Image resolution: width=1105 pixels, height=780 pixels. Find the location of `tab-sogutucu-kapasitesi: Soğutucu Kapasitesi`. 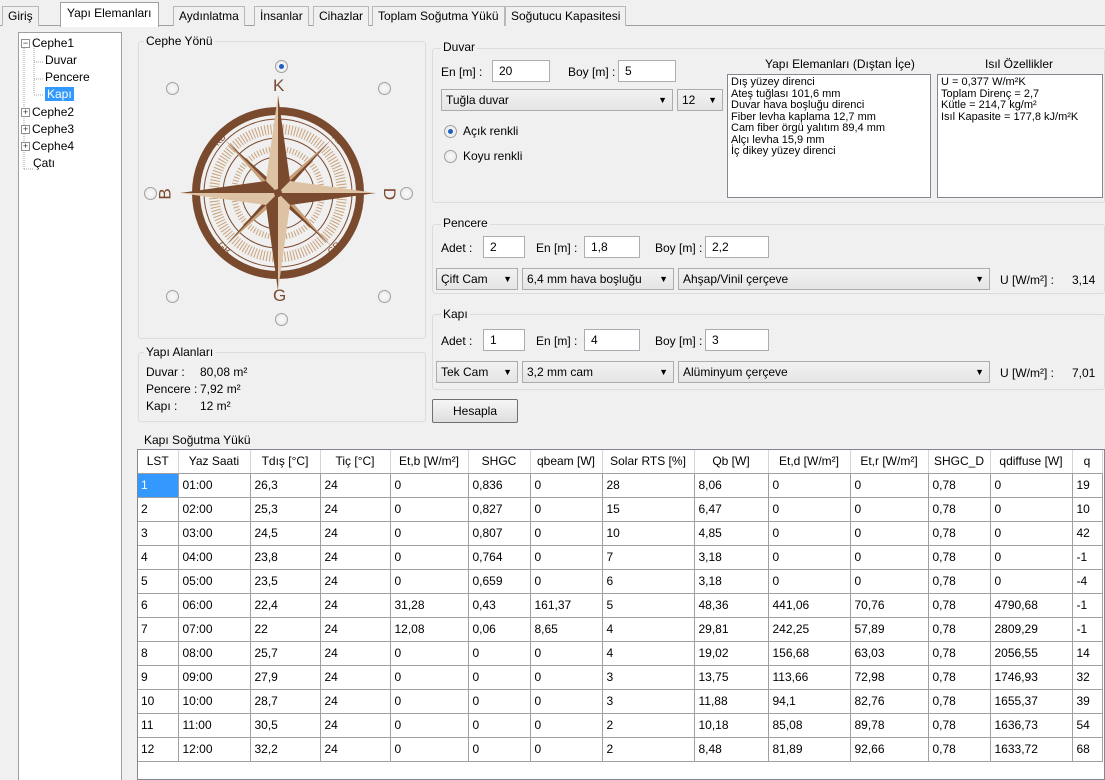

tab-sogutucu-kapasitesi: Soğutucu Kapasitesi is located at coordinates (566, 16).